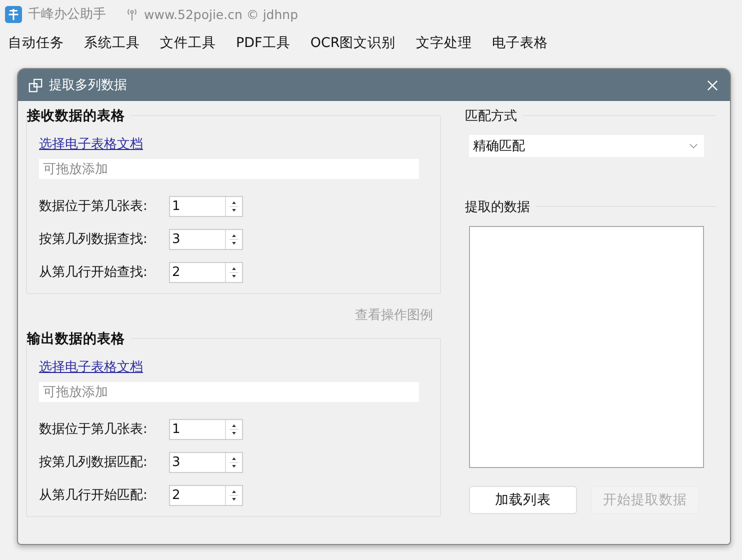 The image size is (742, 560). Describe the element at coordinates (93, 239) in the screenshot. I see `spinner-label: 按第几列数据查找:` at that location.